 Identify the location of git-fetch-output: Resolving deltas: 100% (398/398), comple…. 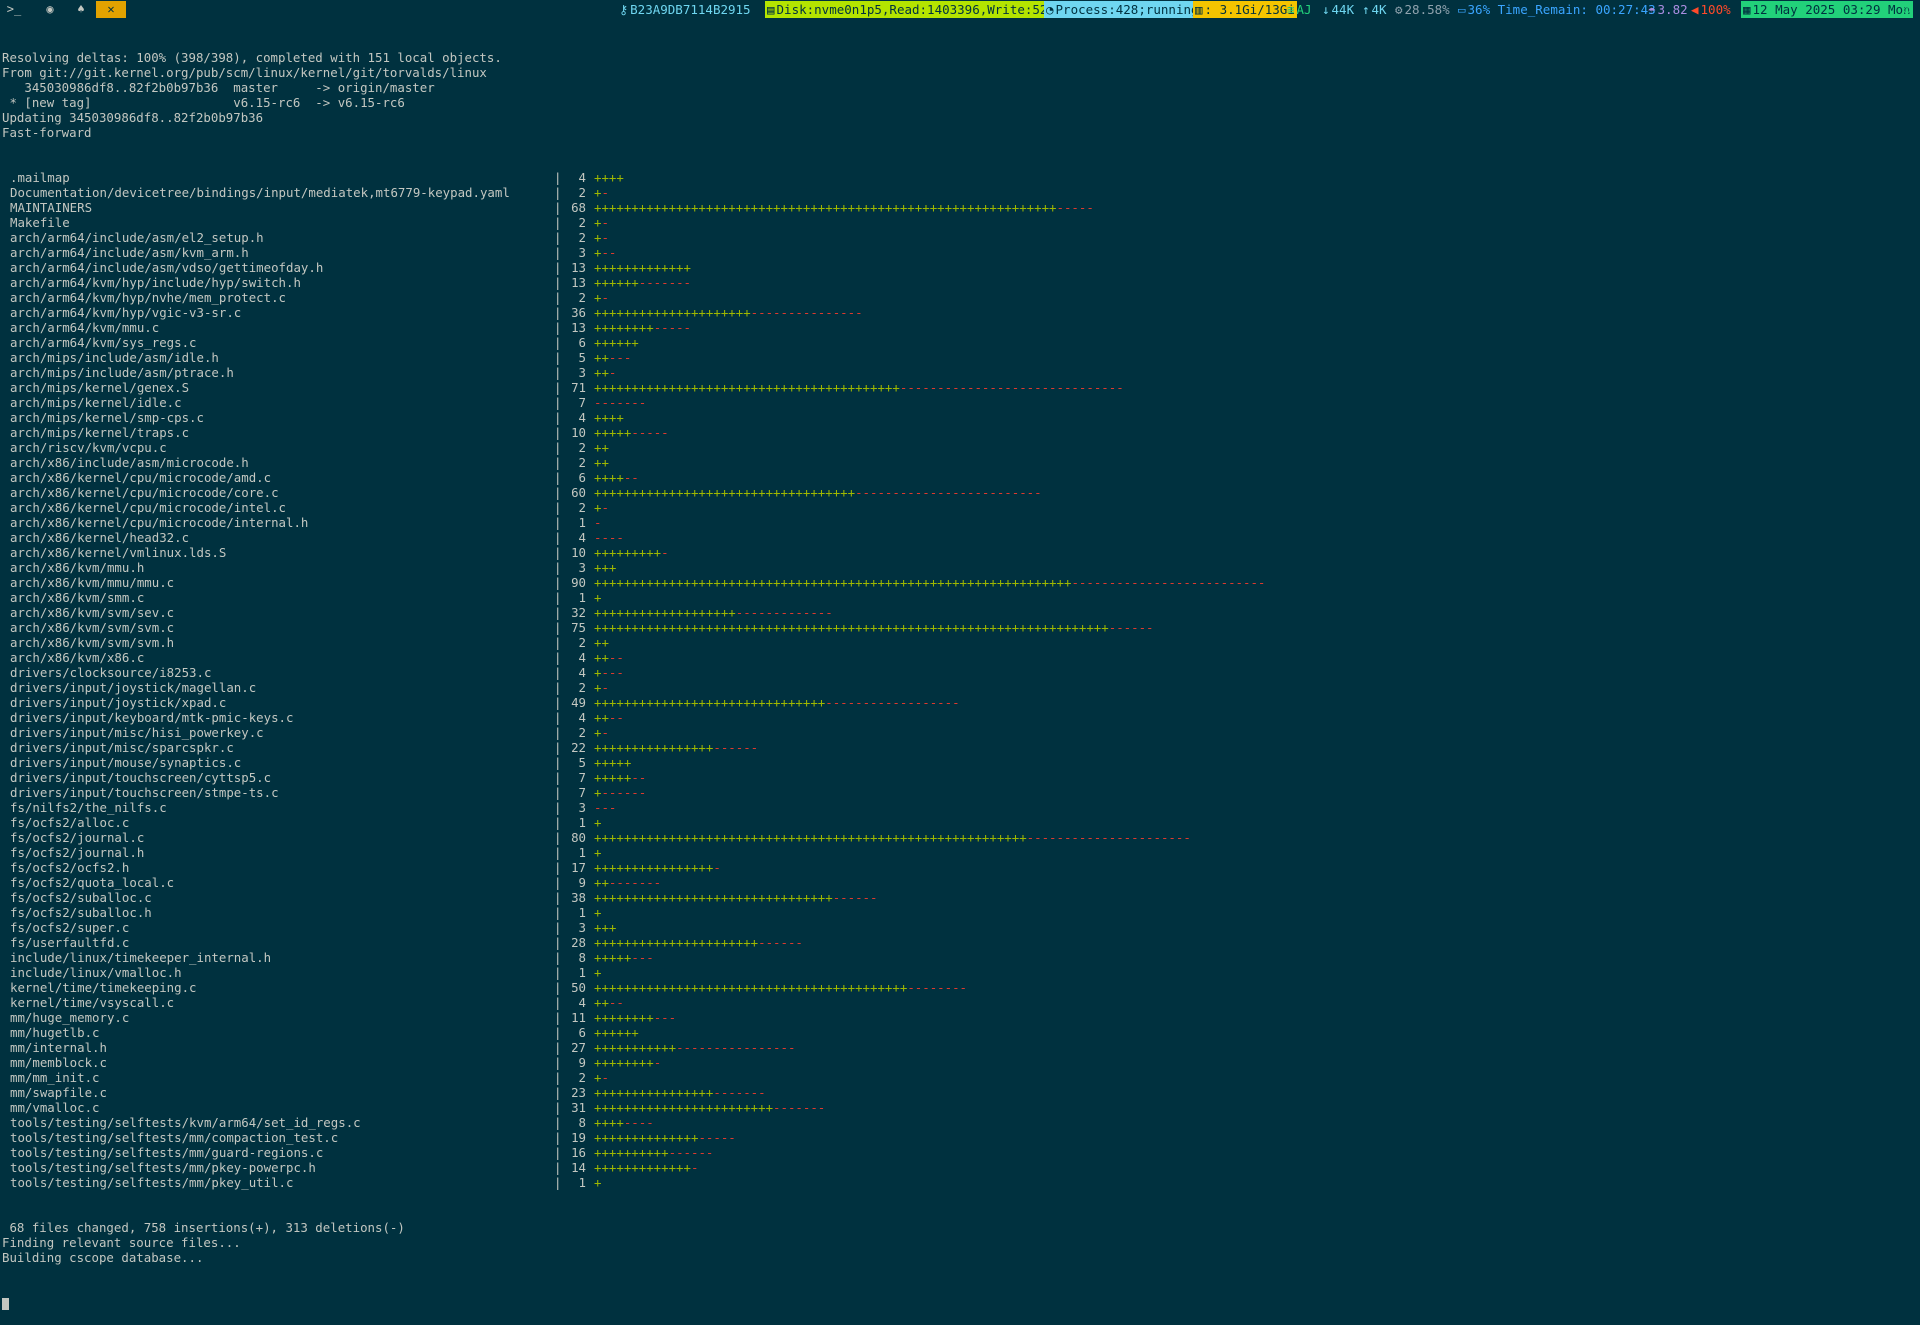
(961, 95).